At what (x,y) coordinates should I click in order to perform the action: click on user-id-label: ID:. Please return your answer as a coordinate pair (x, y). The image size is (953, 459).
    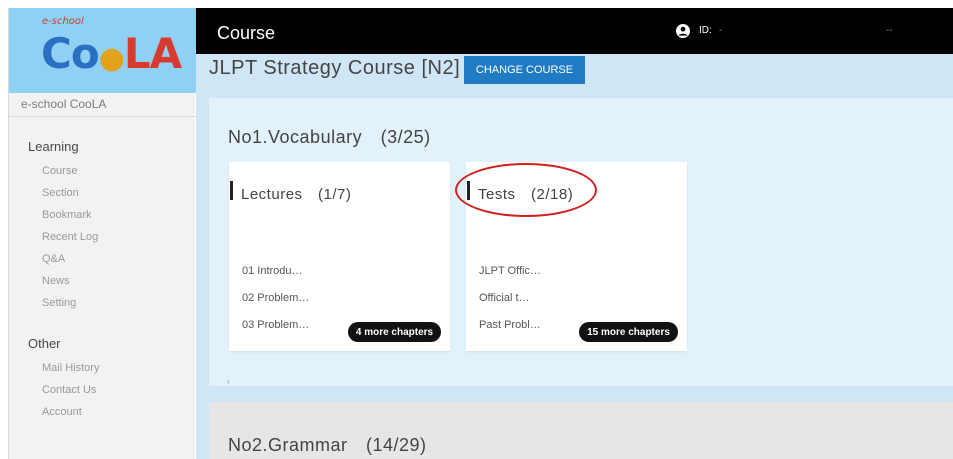
    Looking at the image, I should click on (705, 30).